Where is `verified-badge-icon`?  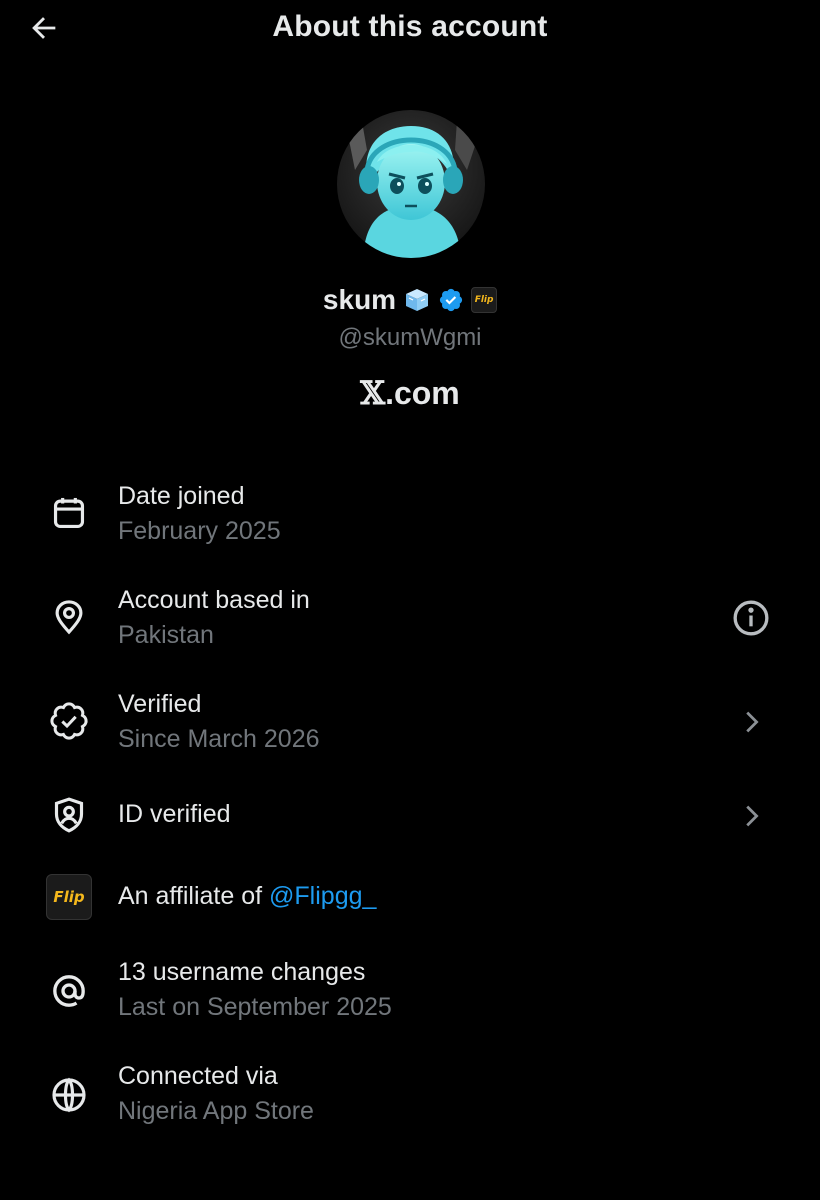 verified-badge-icon is located at coordinates (69, 721).